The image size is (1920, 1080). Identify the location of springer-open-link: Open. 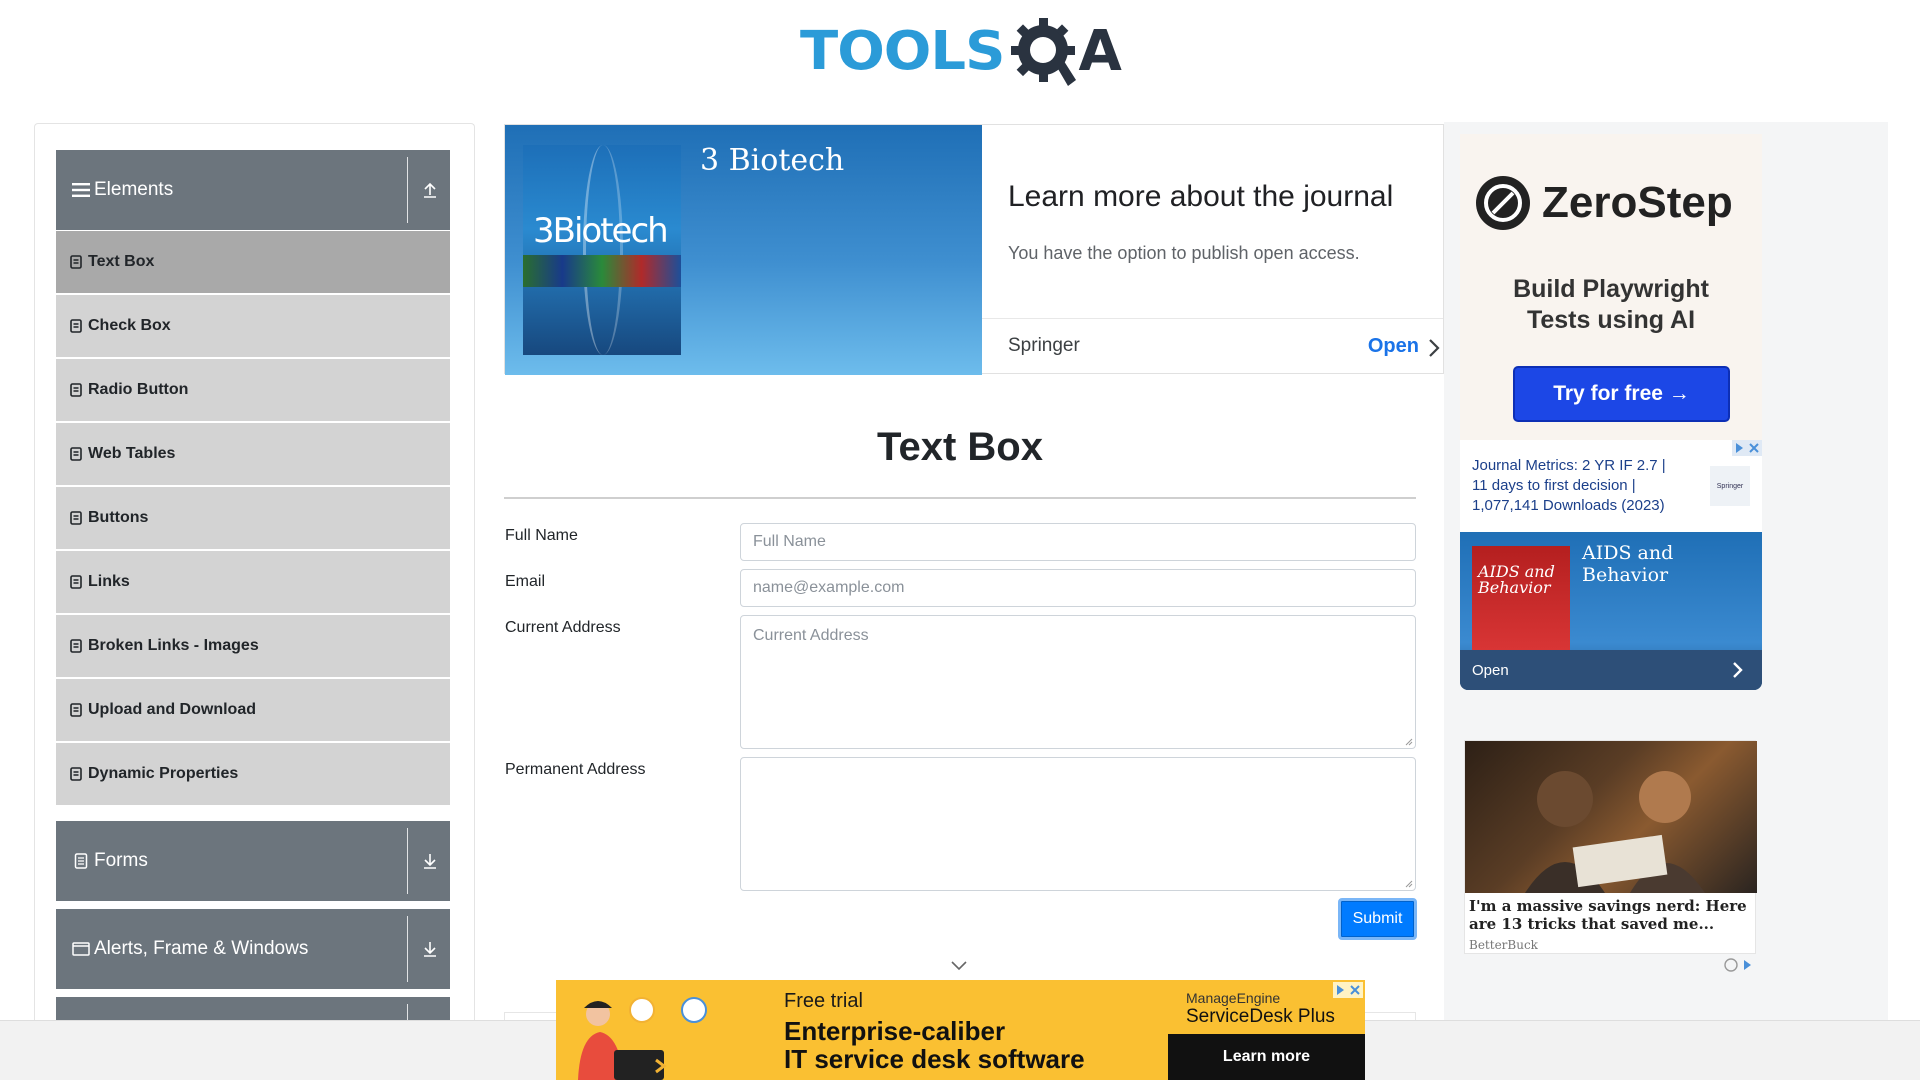
(1490, 670).